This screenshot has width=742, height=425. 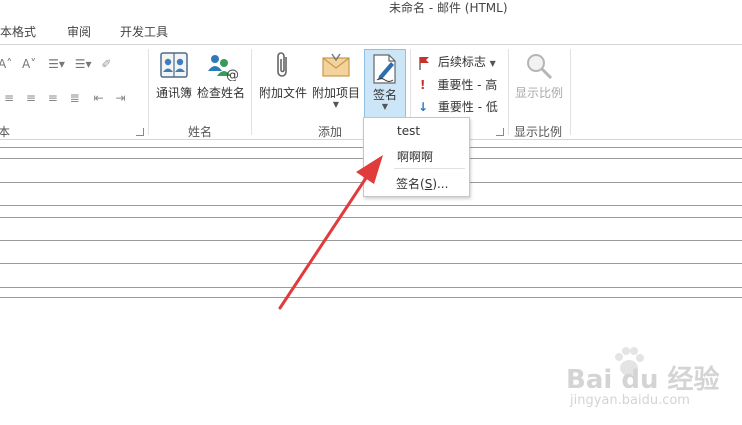 I want to click on attach-file-button: 附加文件, so click(x=283, y=76).